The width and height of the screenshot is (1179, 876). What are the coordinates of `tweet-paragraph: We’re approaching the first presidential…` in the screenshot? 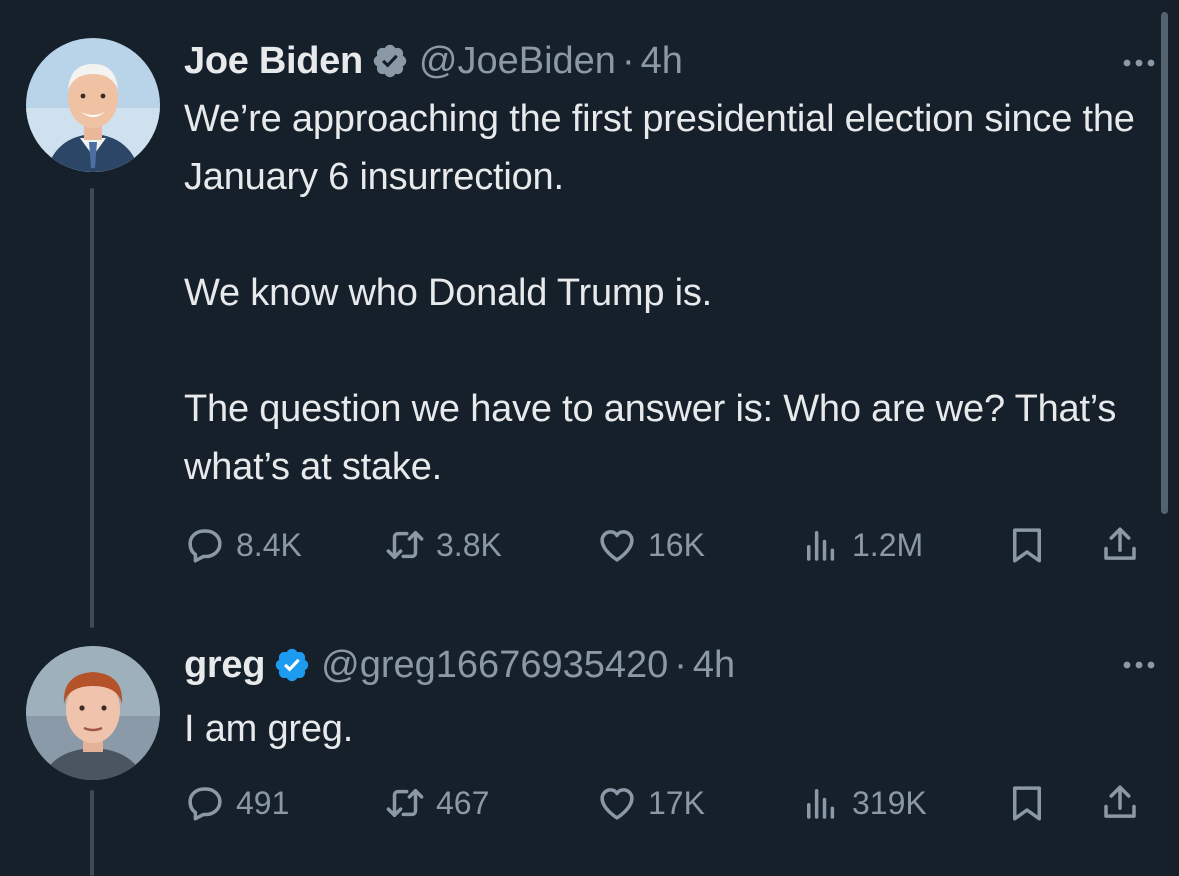 It's located at (659, 148).